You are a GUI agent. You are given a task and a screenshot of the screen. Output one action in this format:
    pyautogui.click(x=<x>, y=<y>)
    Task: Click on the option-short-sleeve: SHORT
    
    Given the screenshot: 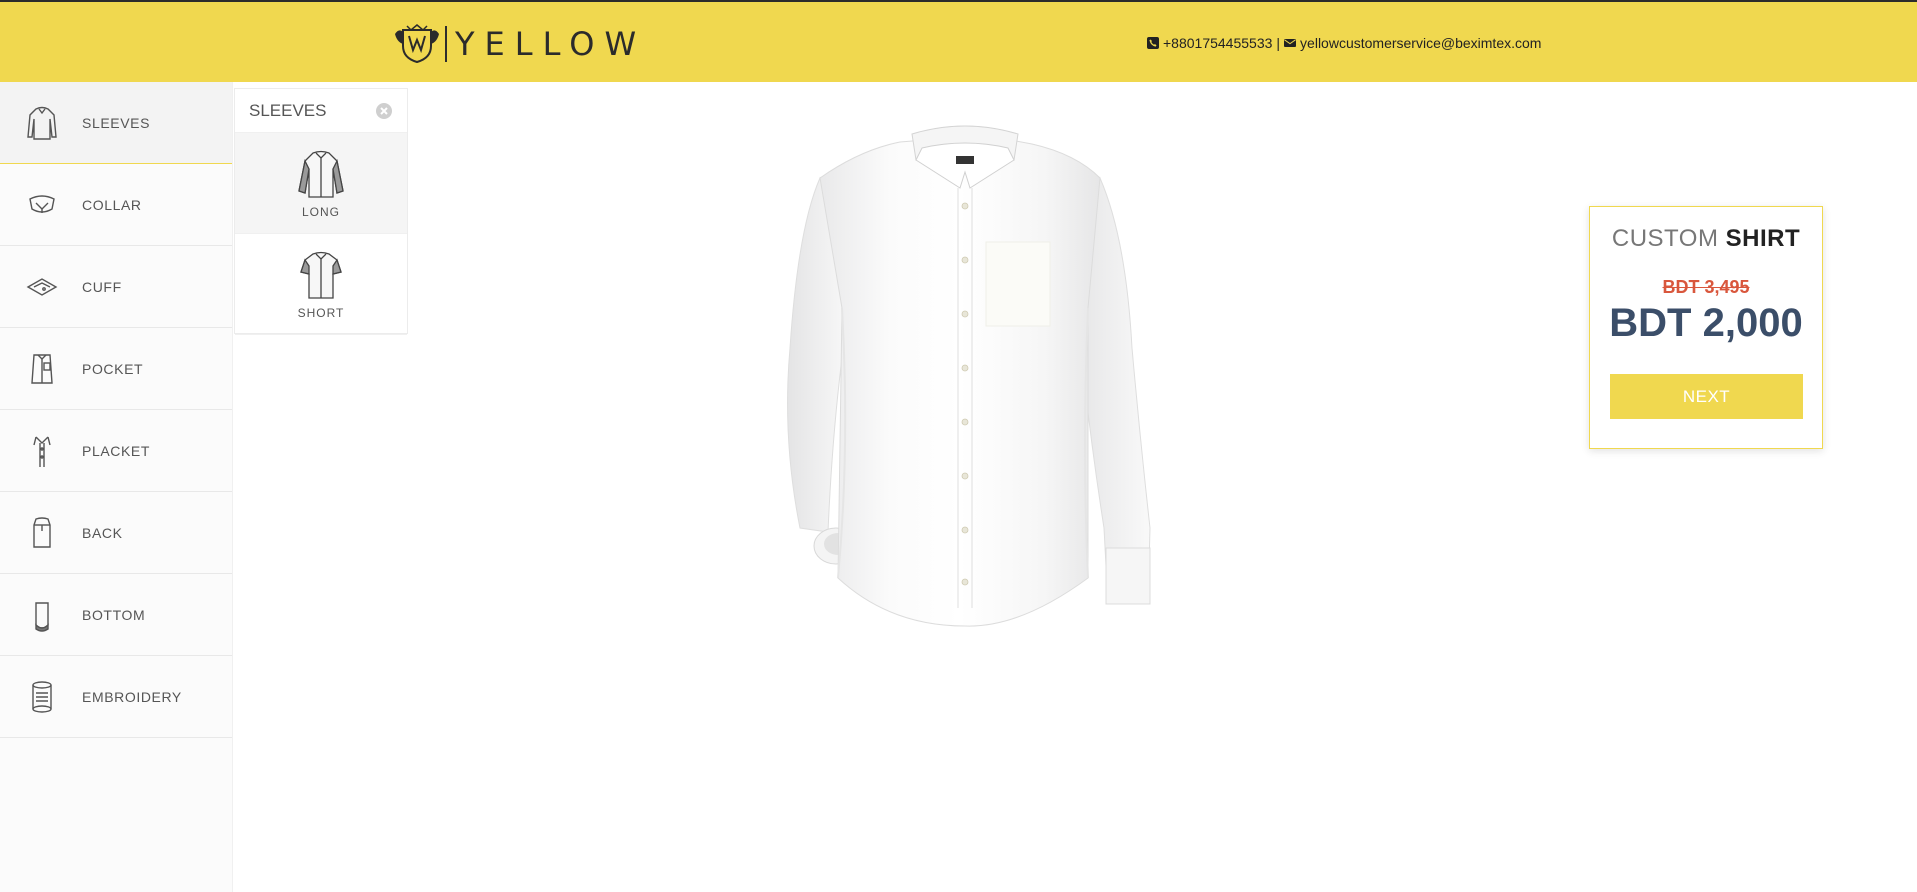 What is the action you would take?
    pyautogui.click(x=321, y=284)
    